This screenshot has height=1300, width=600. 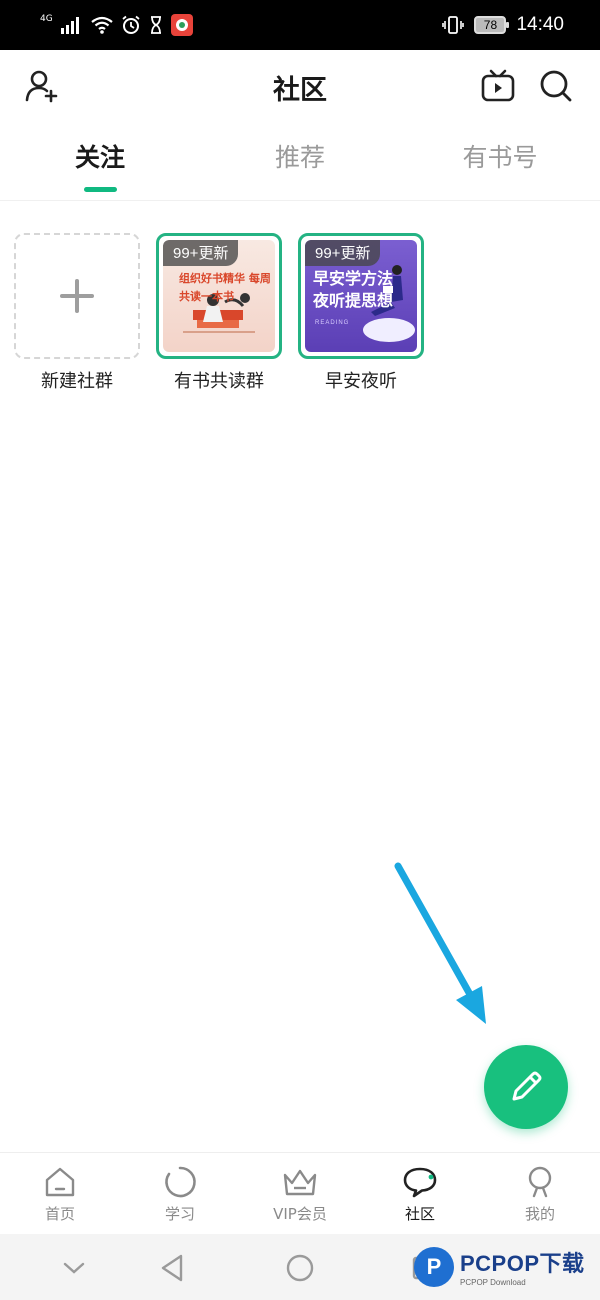 What do you see at coordinates (155, 25) in the screenshot?
I see `hourglass-icon` at bounding box center [155, 25].